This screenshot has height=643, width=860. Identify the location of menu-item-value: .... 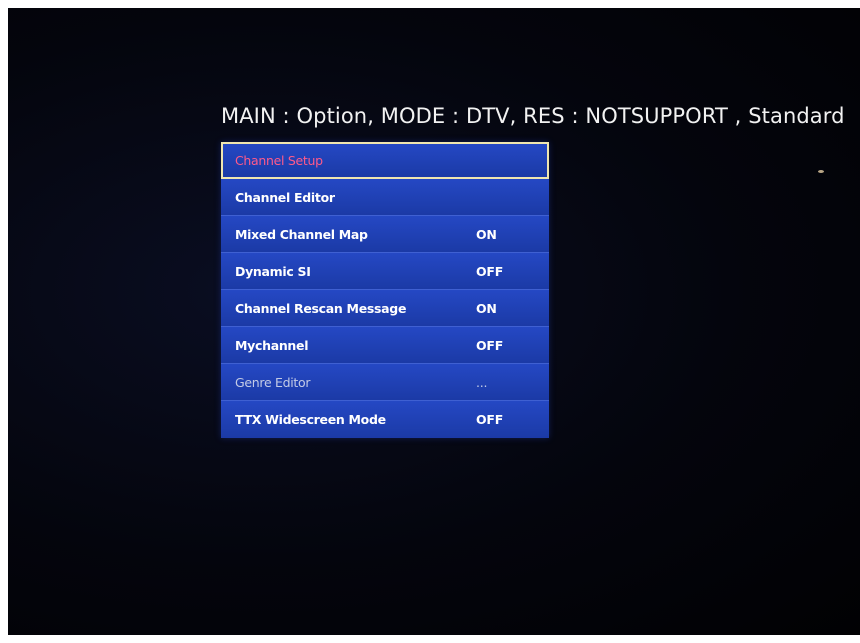
(482, 382).